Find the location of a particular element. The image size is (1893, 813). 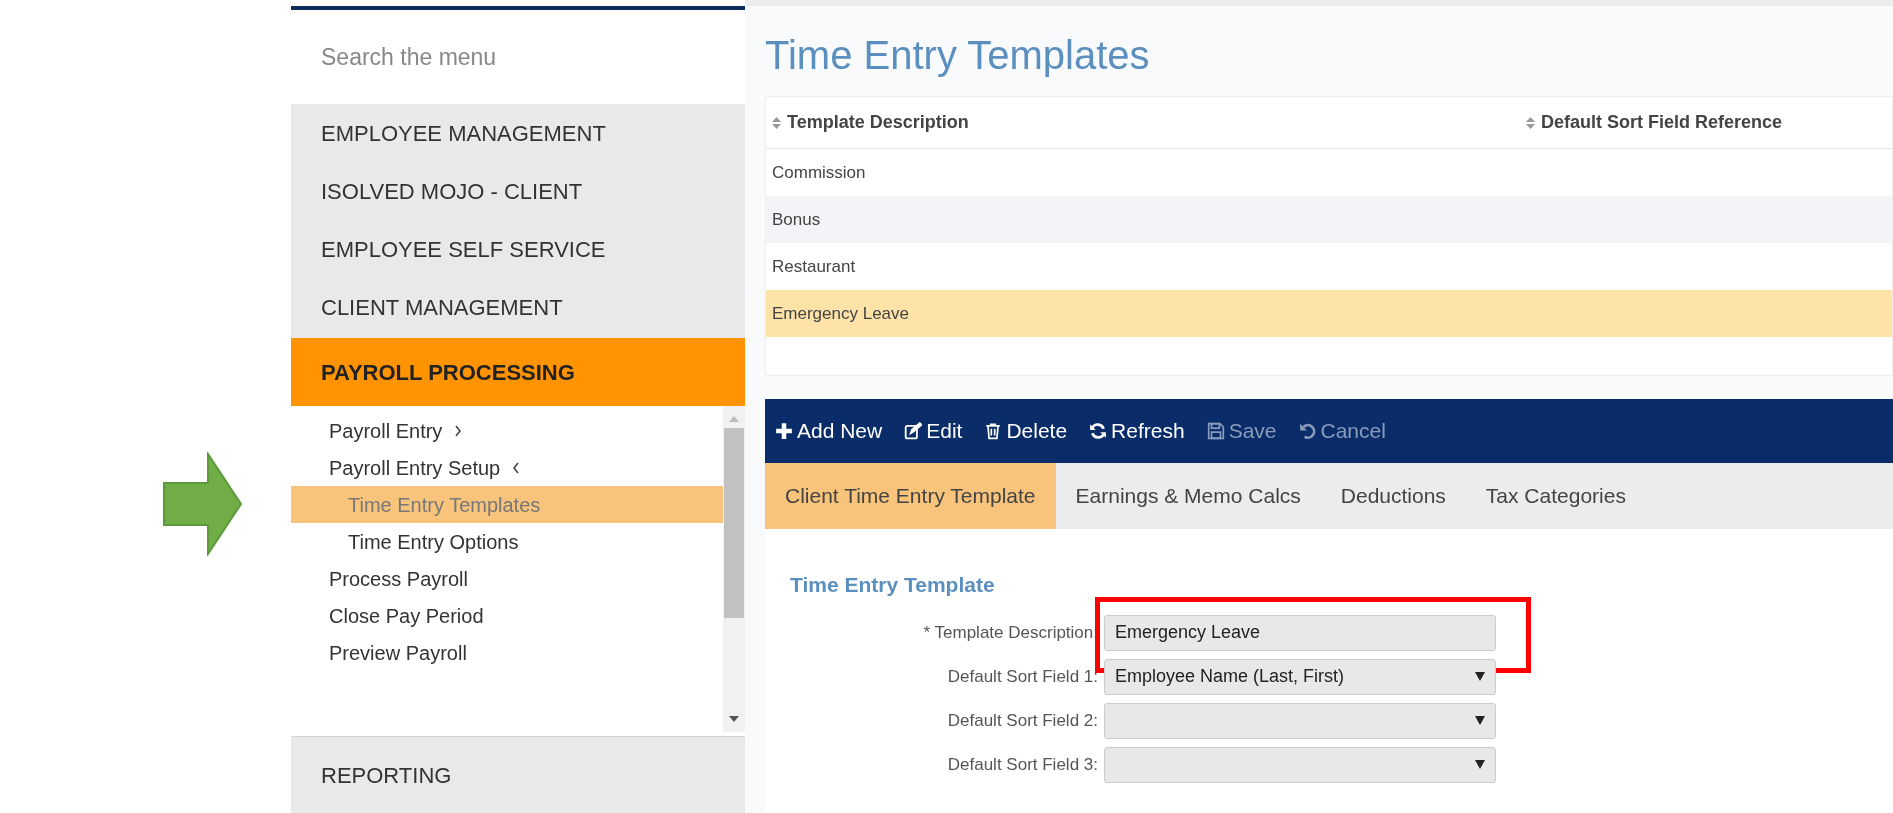

table-cell-text: Bonus is located at coordinates (796, 219).